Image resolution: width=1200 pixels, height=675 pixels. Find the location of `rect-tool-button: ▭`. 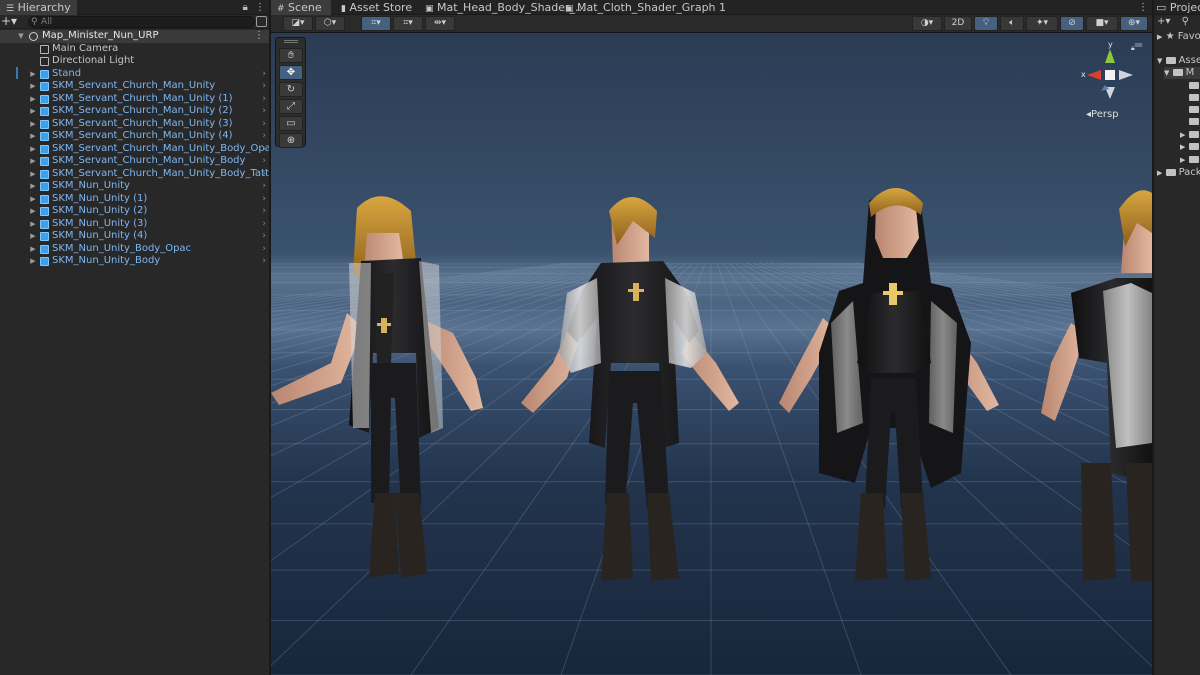

rect-tool-button: ▭ is located at coordinates (291, 123).